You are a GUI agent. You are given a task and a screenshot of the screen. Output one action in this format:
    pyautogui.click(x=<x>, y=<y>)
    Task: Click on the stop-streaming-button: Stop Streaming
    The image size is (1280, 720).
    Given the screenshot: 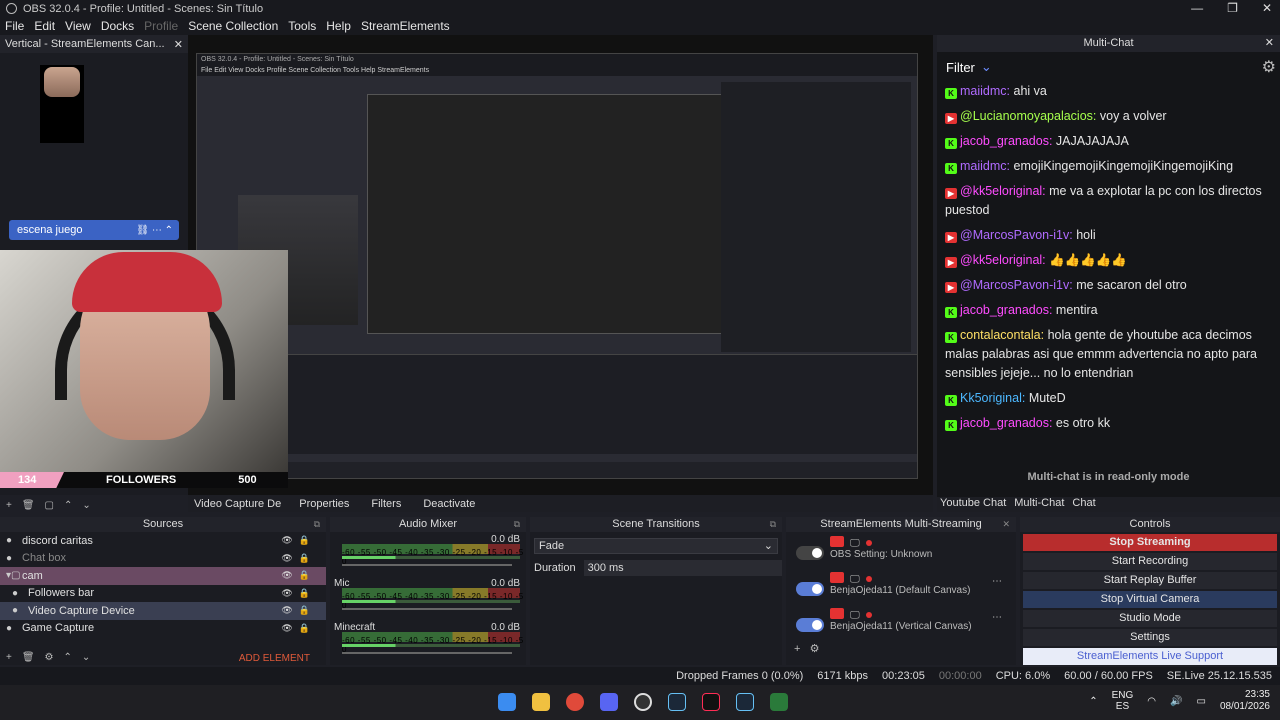 What is the action you would take?
    pyautogui.click(x=1150, y=542)
    